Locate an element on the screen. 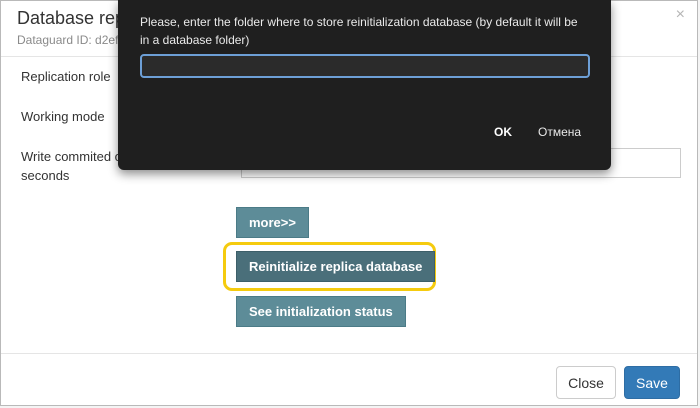 The width and height of the screenshot is (700, 408). close-icon: × is located at coordinates (680, 15).